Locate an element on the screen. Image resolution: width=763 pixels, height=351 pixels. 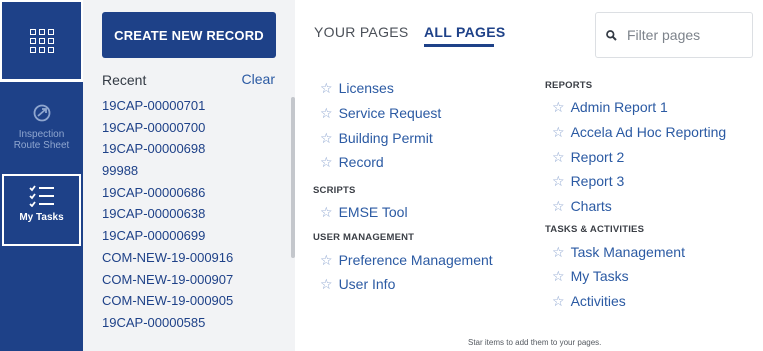
filter-pages-box is located at coordinates (674, 35).